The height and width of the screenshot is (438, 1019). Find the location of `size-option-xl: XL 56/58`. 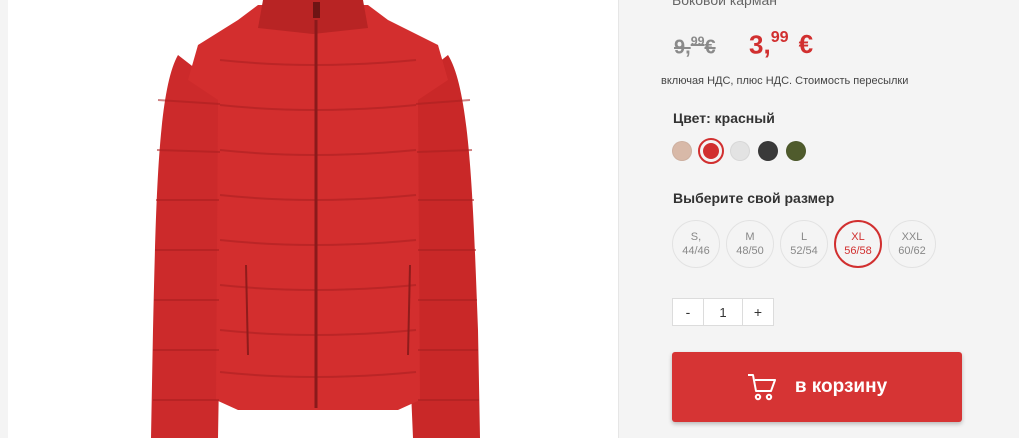

size-option-xl: XL 56/58 is located at coordinates (858, 244).